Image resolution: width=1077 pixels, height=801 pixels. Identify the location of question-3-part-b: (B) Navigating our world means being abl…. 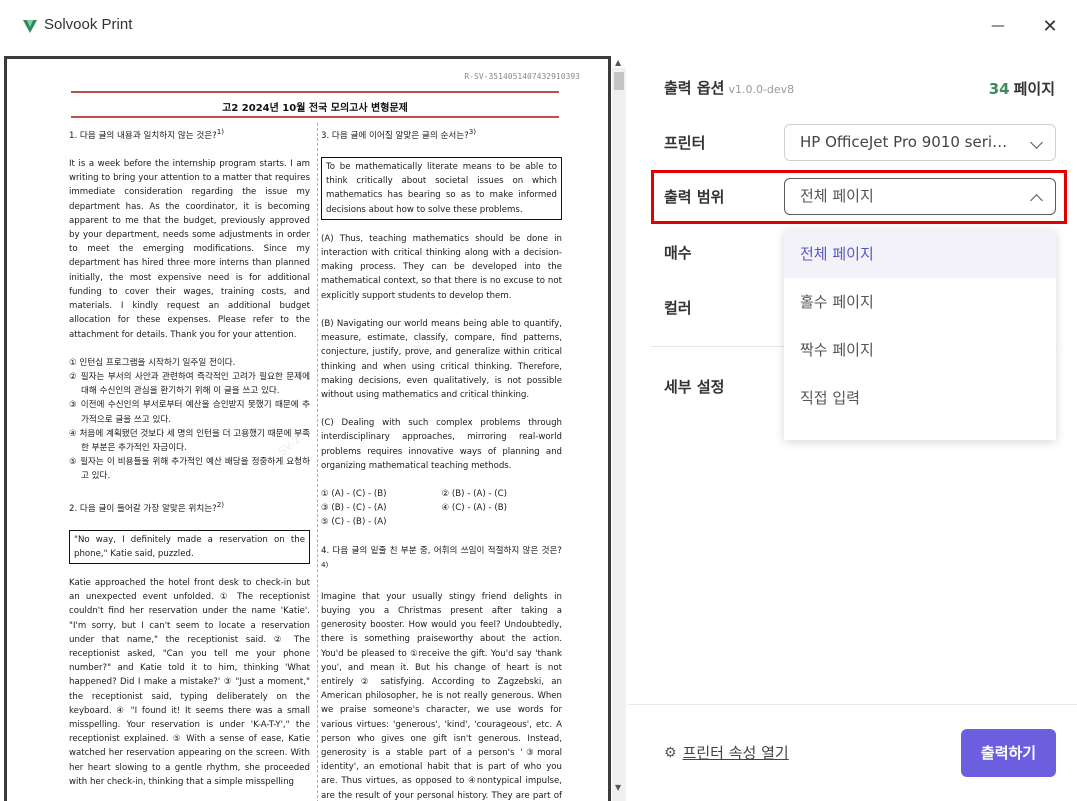
(441, 359).